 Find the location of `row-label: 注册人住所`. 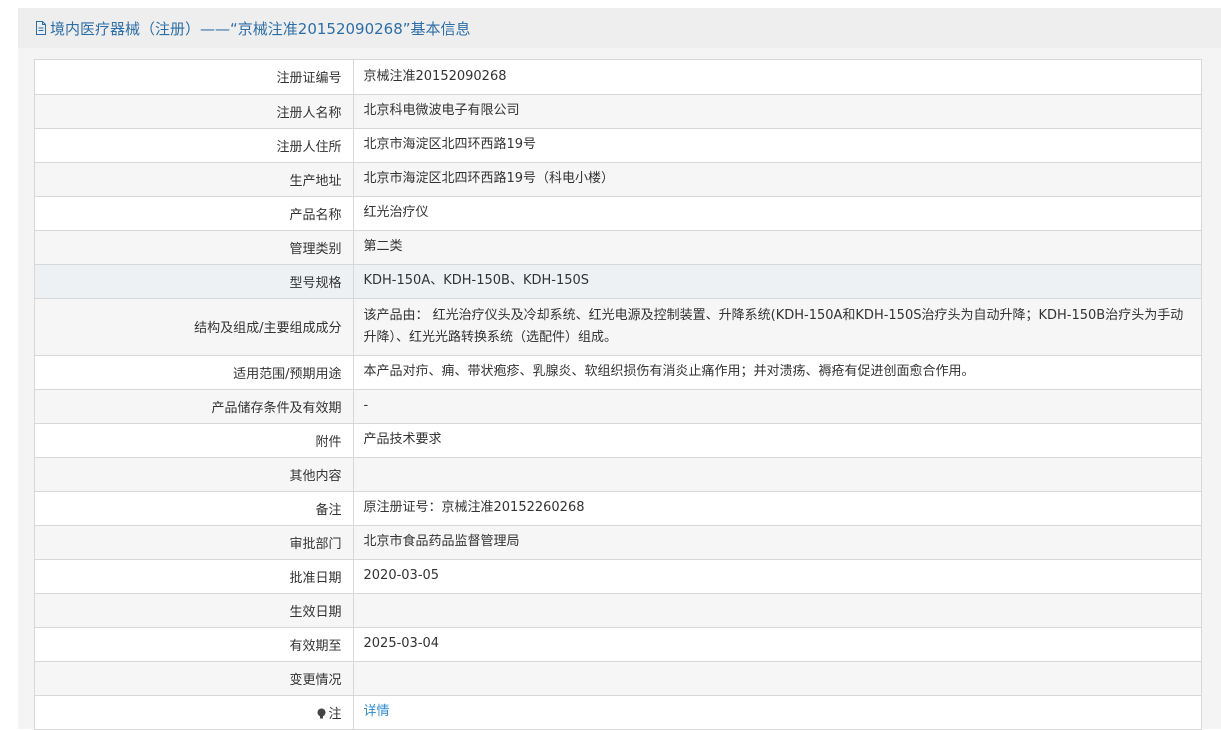

row-label: 注册人住所 is located at coordinates (194, 145).